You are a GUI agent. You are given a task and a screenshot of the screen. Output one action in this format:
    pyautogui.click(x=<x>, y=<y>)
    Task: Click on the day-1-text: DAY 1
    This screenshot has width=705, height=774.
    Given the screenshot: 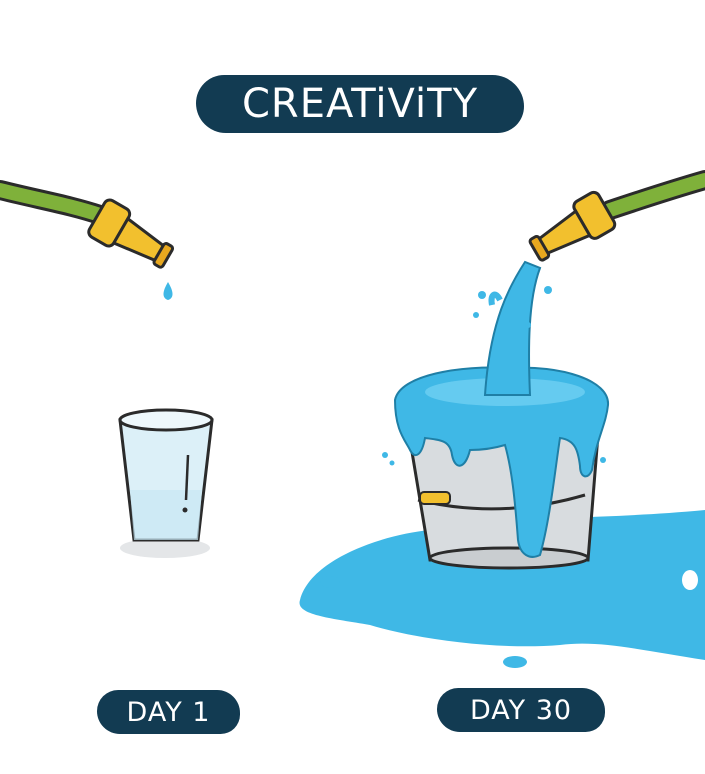 What is the action you would take?
    pyautogui.click(x=168, y=712)
    